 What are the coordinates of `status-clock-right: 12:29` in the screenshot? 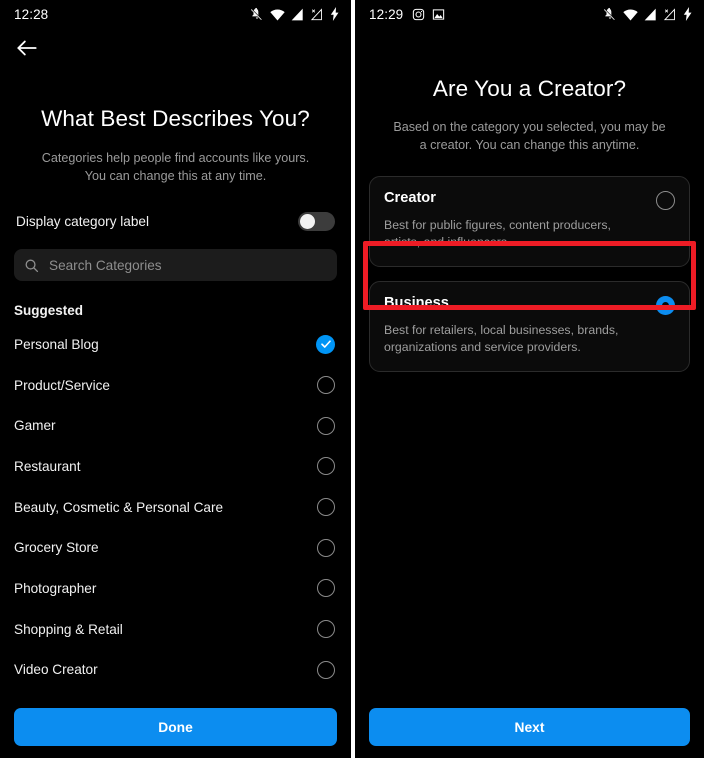 It's located at (386, 14).